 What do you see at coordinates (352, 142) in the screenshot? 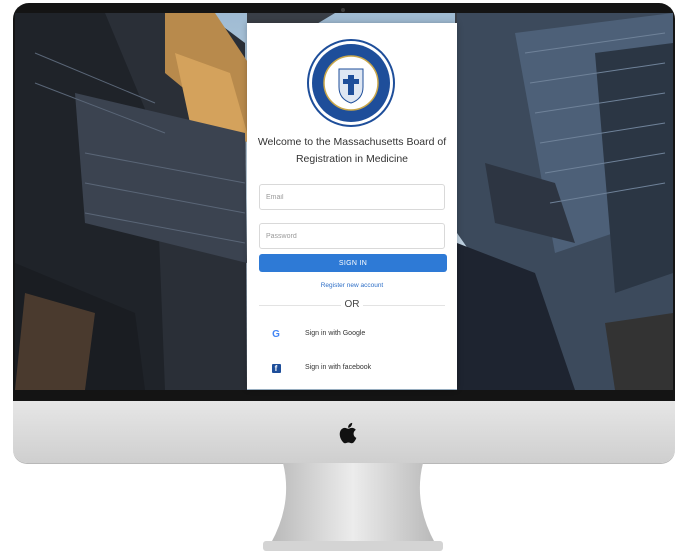
I see `welcome-line-1: Welcome to the Massachusetts Board of` at bounding box center [352, 142].